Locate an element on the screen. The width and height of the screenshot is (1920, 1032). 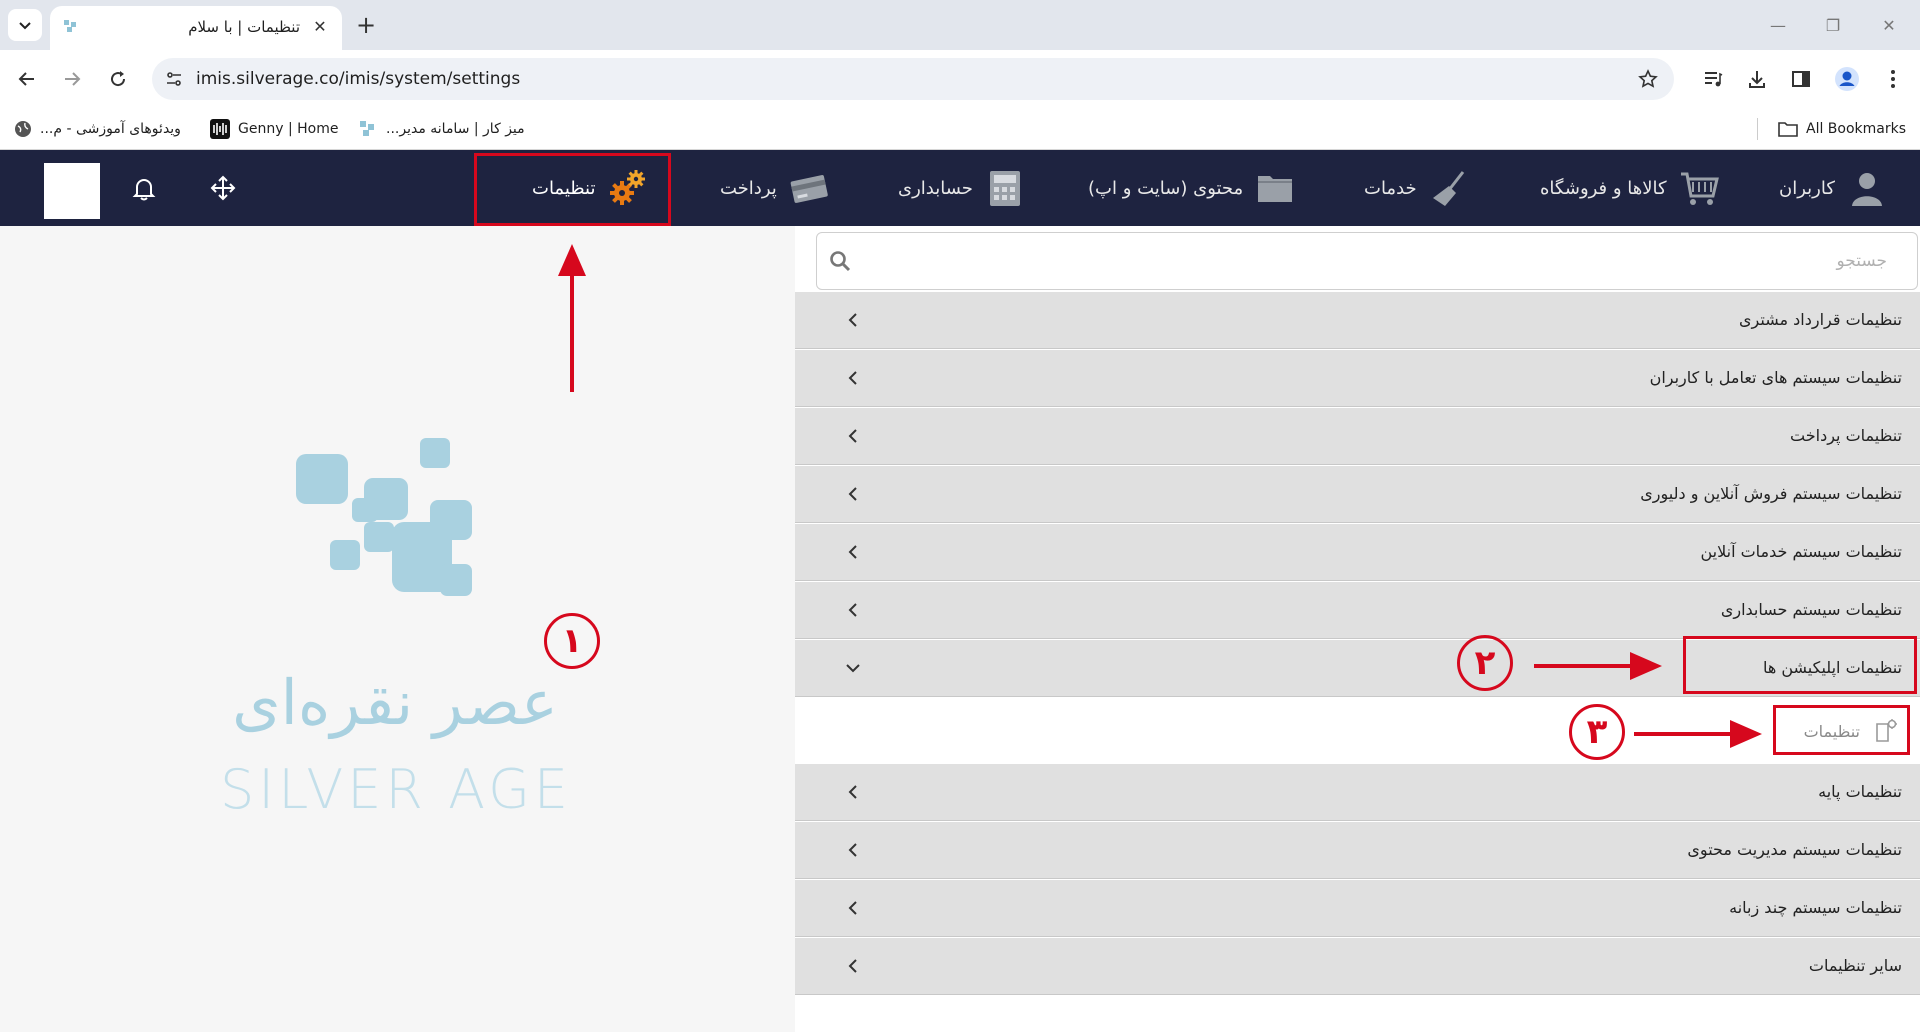
menu-item-content: محتوی (سایت و اپ) is located at coordinates (1191, 188).